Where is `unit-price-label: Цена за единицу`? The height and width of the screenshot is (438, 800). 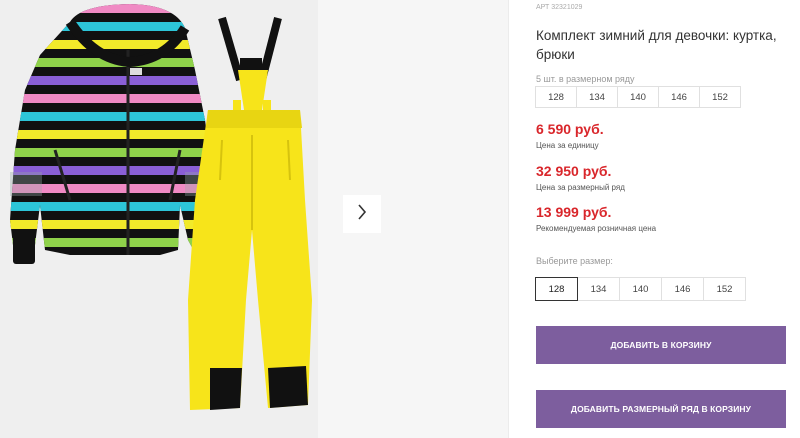
unit-price-label: Цена за единицу is located at coordinates (567, 145).